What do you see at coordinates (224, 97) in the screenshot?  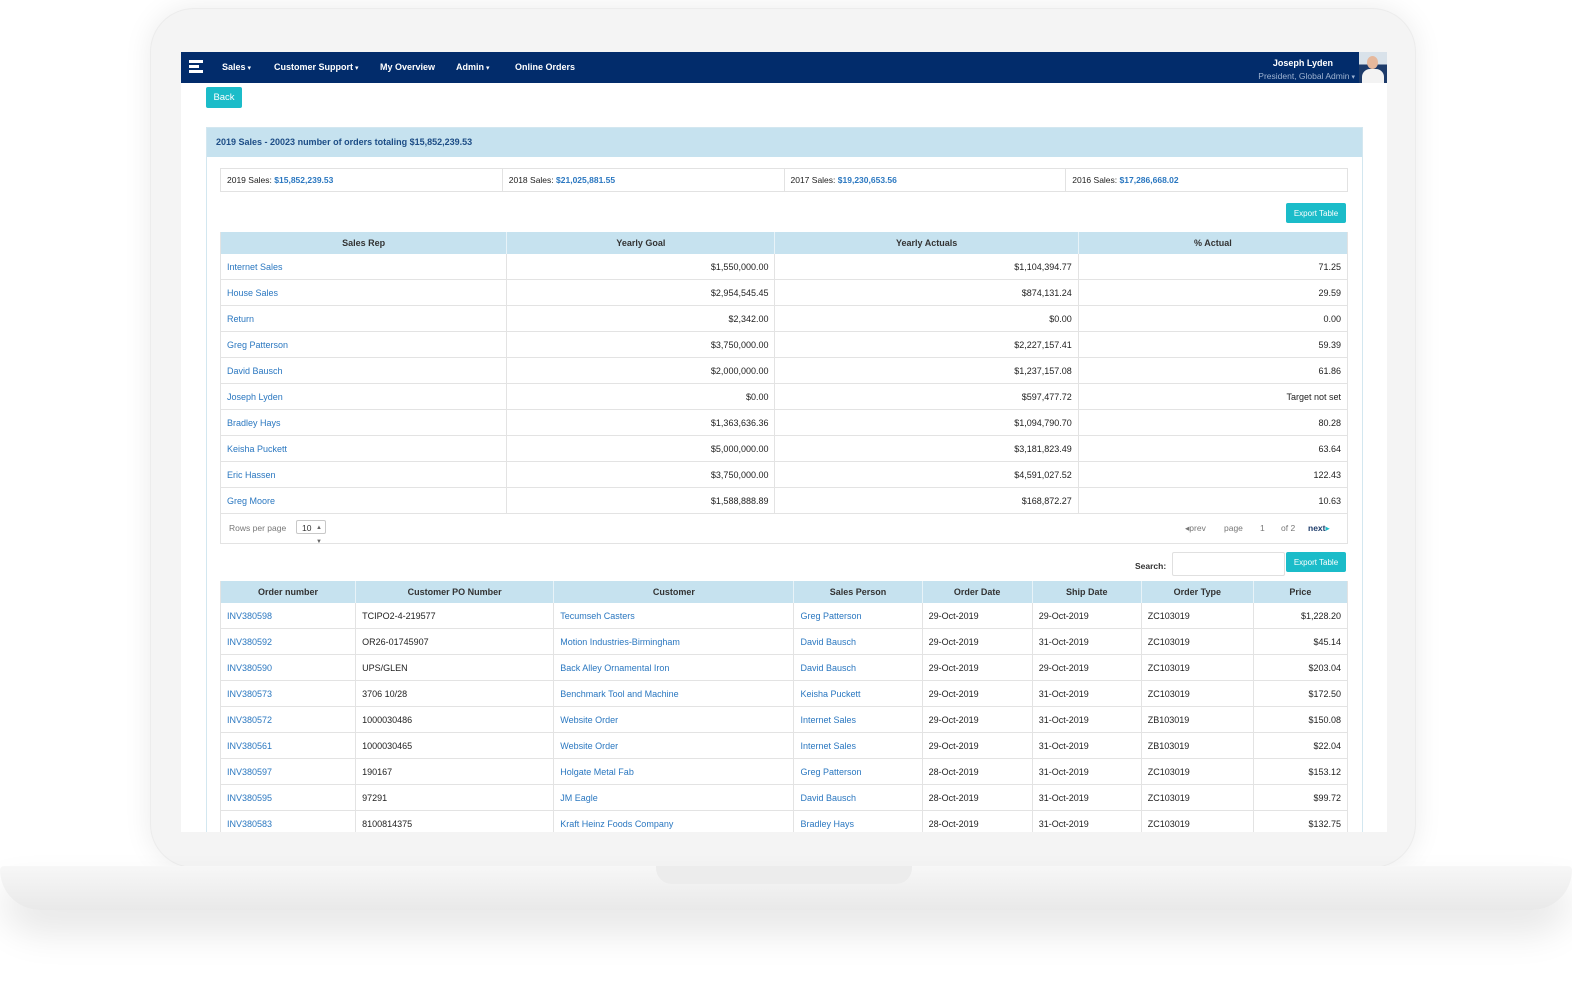 I see `back-button: Back` at bounding box center [224, 97].